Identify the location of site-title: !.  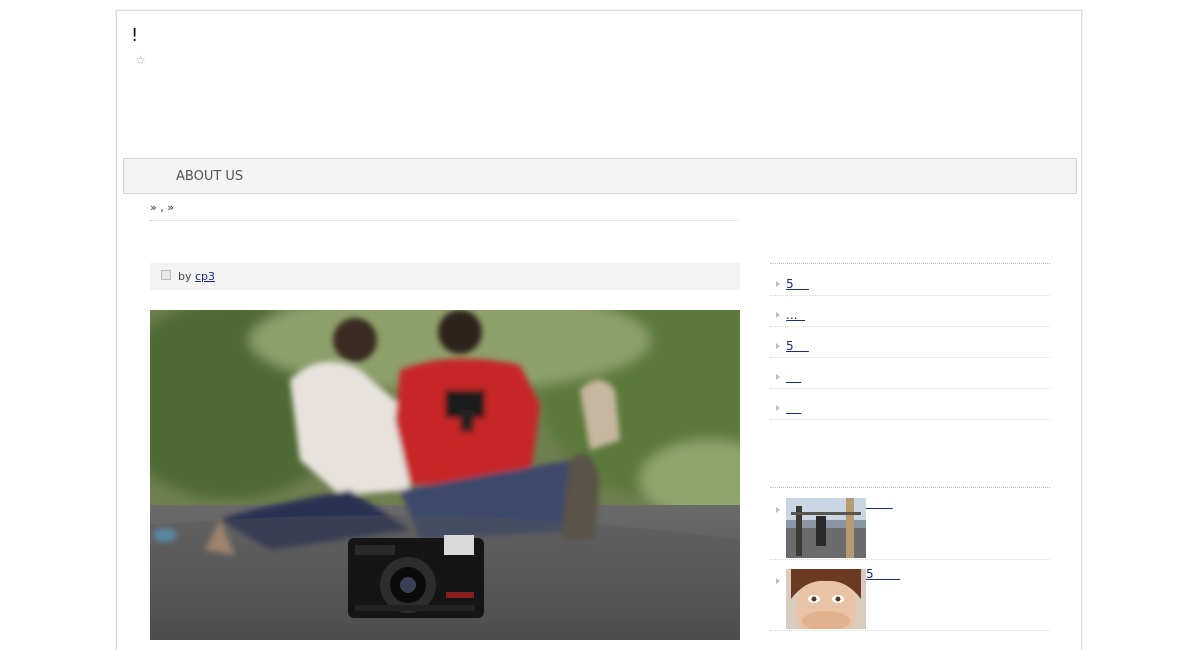
(134, 35).